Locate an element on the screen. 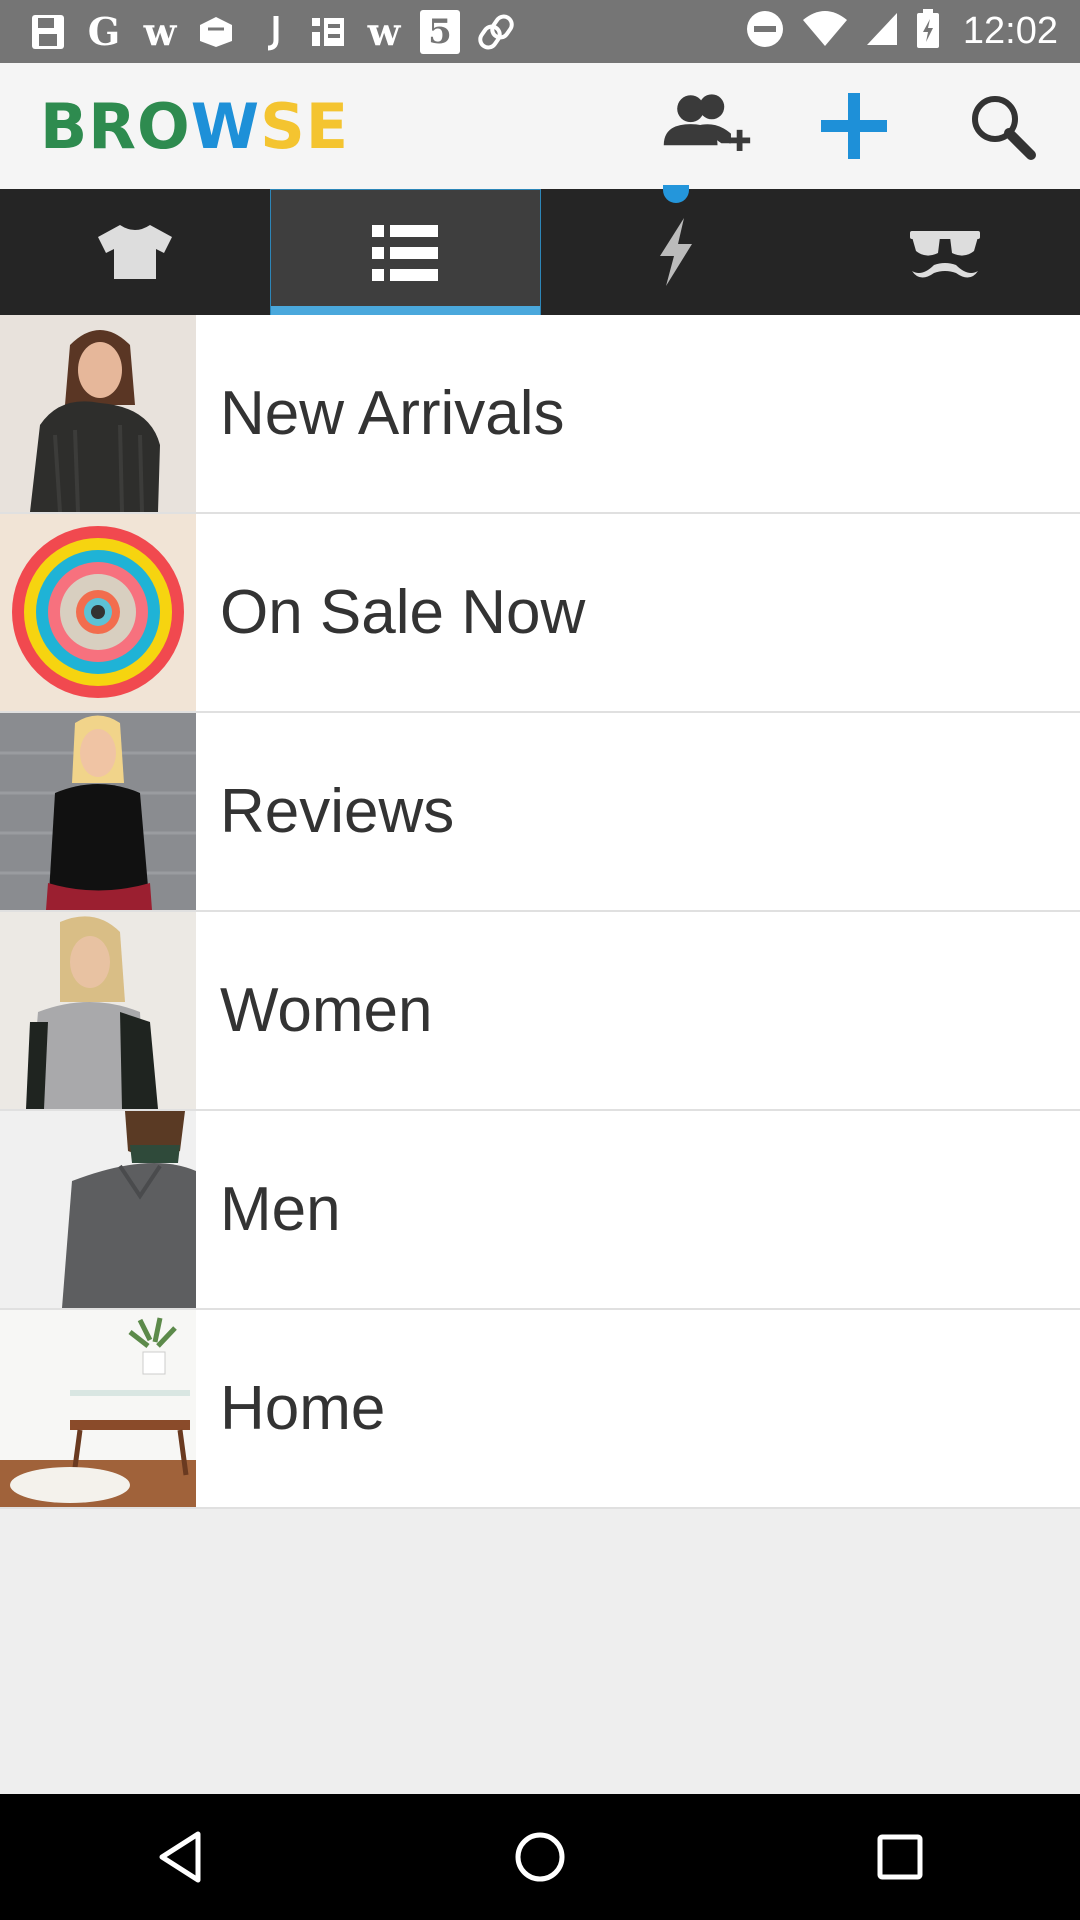 The image size is (1080, 1920). recents-icon is located at coordinates (900, 1857).